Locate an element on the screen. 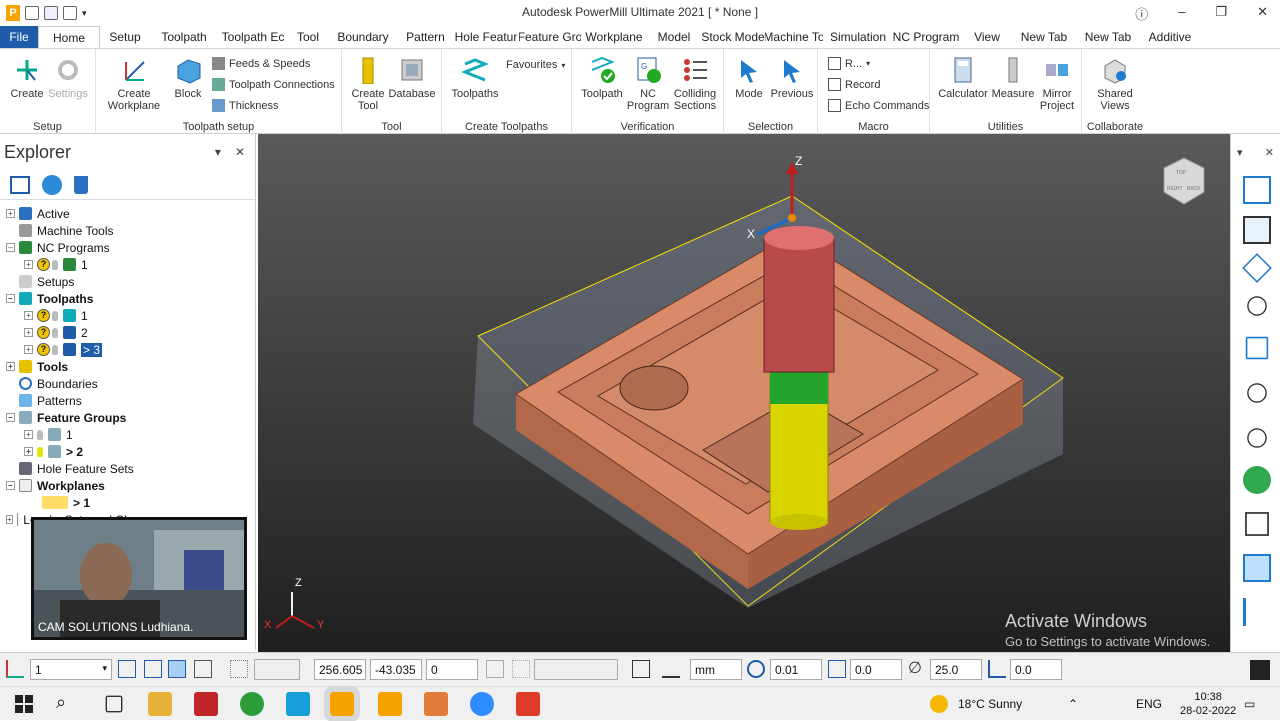 This screenshot has width=1280, height=721. tree-item-machine-tools: +Machine Tools is located at coordinates (60, 230).